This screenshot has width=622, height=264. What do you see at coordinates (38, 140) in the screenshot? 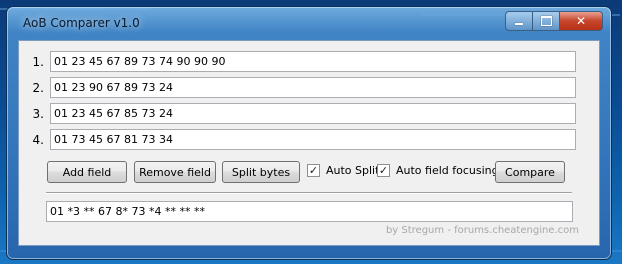
I see `field-number: 4.` at bounding box center [38, 140].